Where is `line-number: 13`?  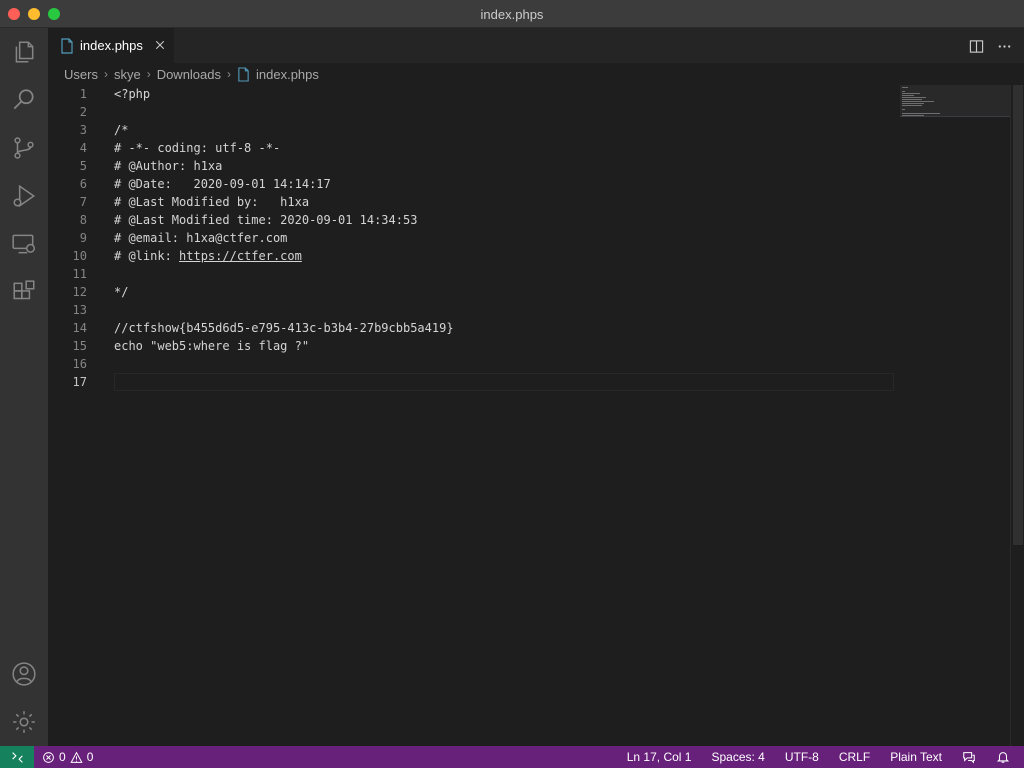
line-number: 13 is located at coordinates (79, 310).